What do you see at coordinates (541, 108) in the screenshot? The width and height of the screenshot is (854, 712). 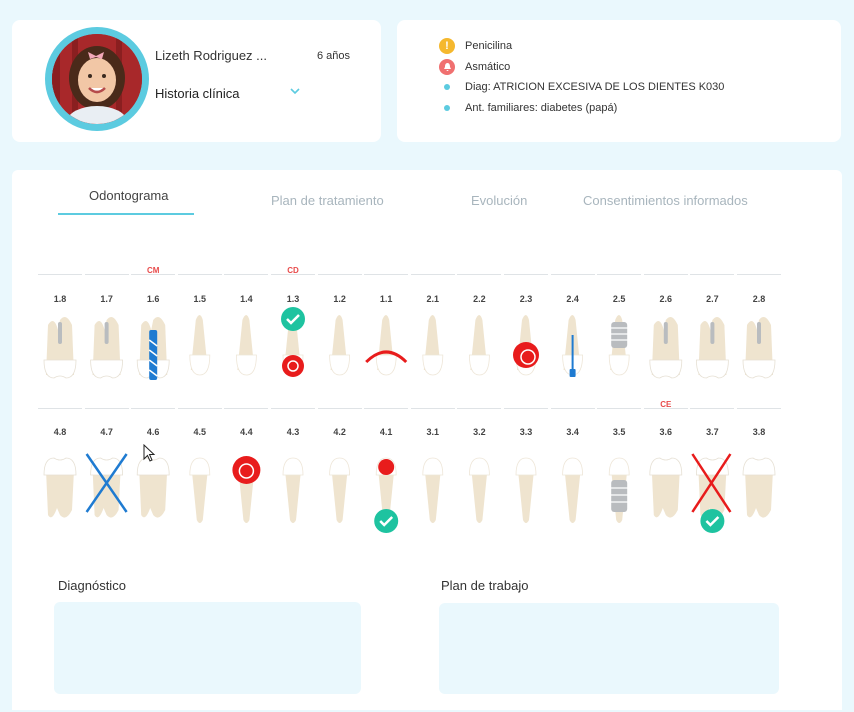 I see `alert-text: Ant. familiares: diabetes (papá)` at bounding box center [541, 108].